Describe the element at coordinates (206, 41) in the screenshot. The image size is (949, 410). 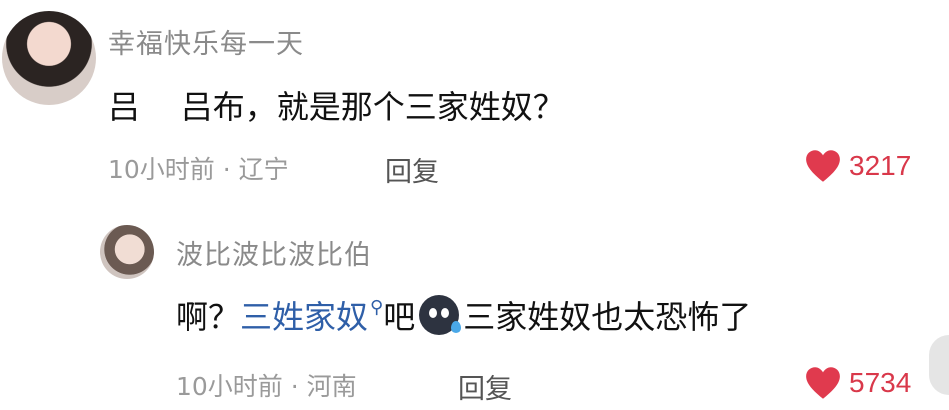
I see `comment-username: 幸福快乐每一天` at that location.